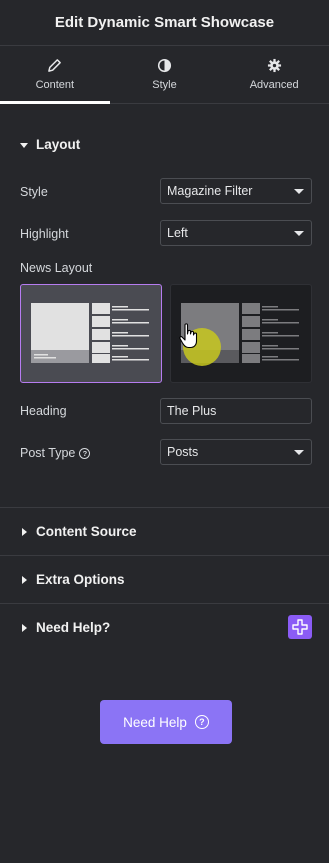  What do you see at coordinates (56, 268) in the screenshot?
I see `news-layout-label: News Layout` at bounding box center [56, 268].